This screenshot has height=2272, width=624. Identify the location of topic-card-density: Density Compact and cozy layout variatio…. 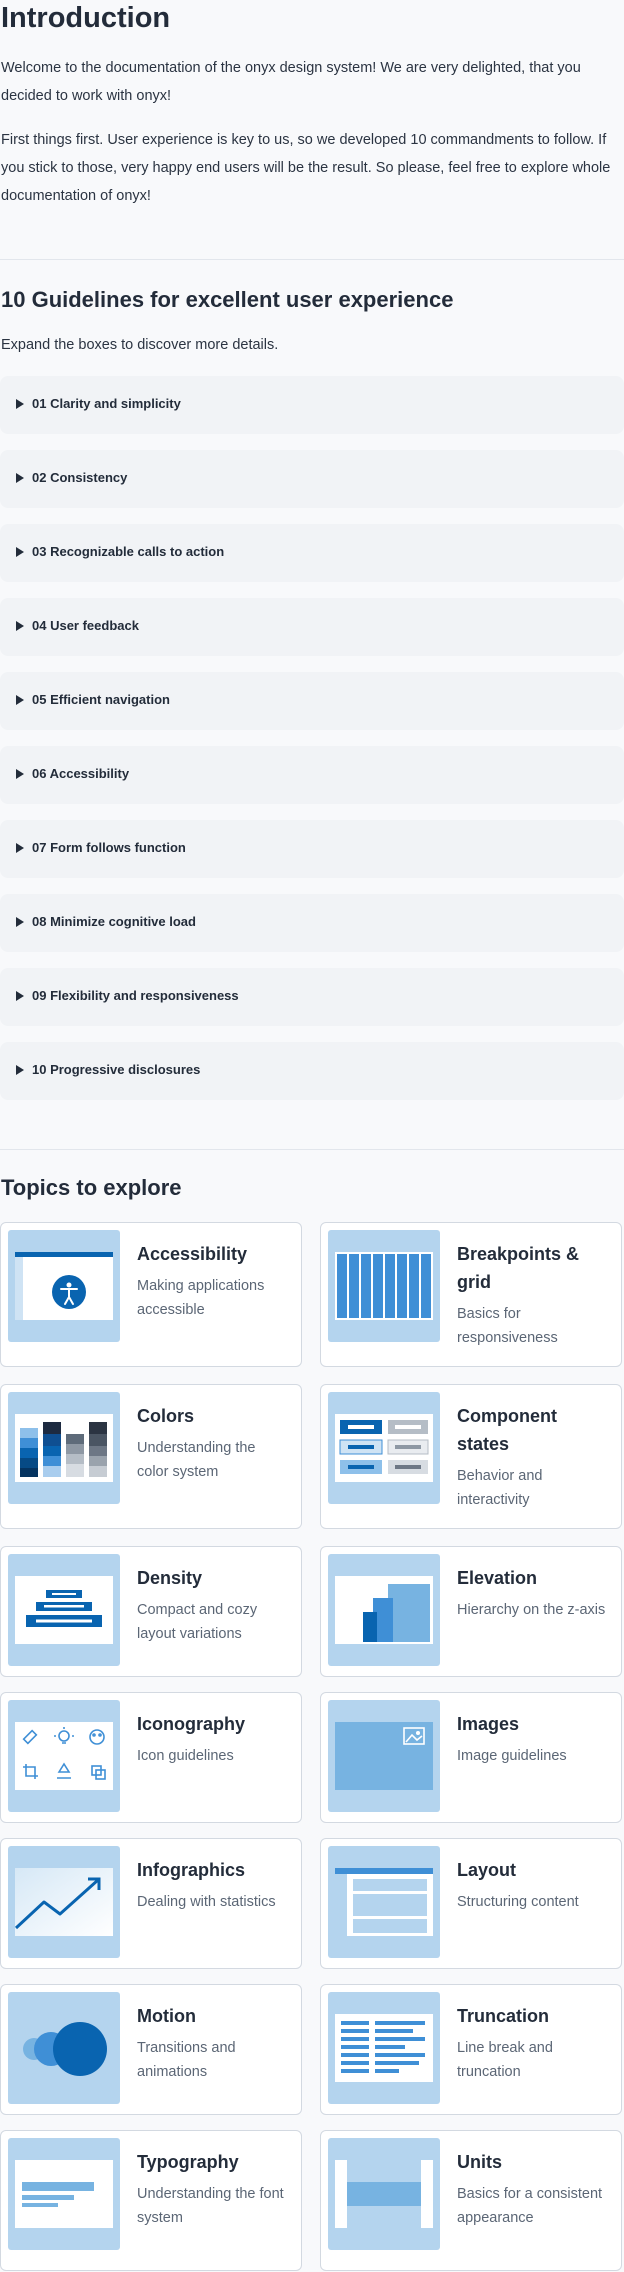
(151, 1611).